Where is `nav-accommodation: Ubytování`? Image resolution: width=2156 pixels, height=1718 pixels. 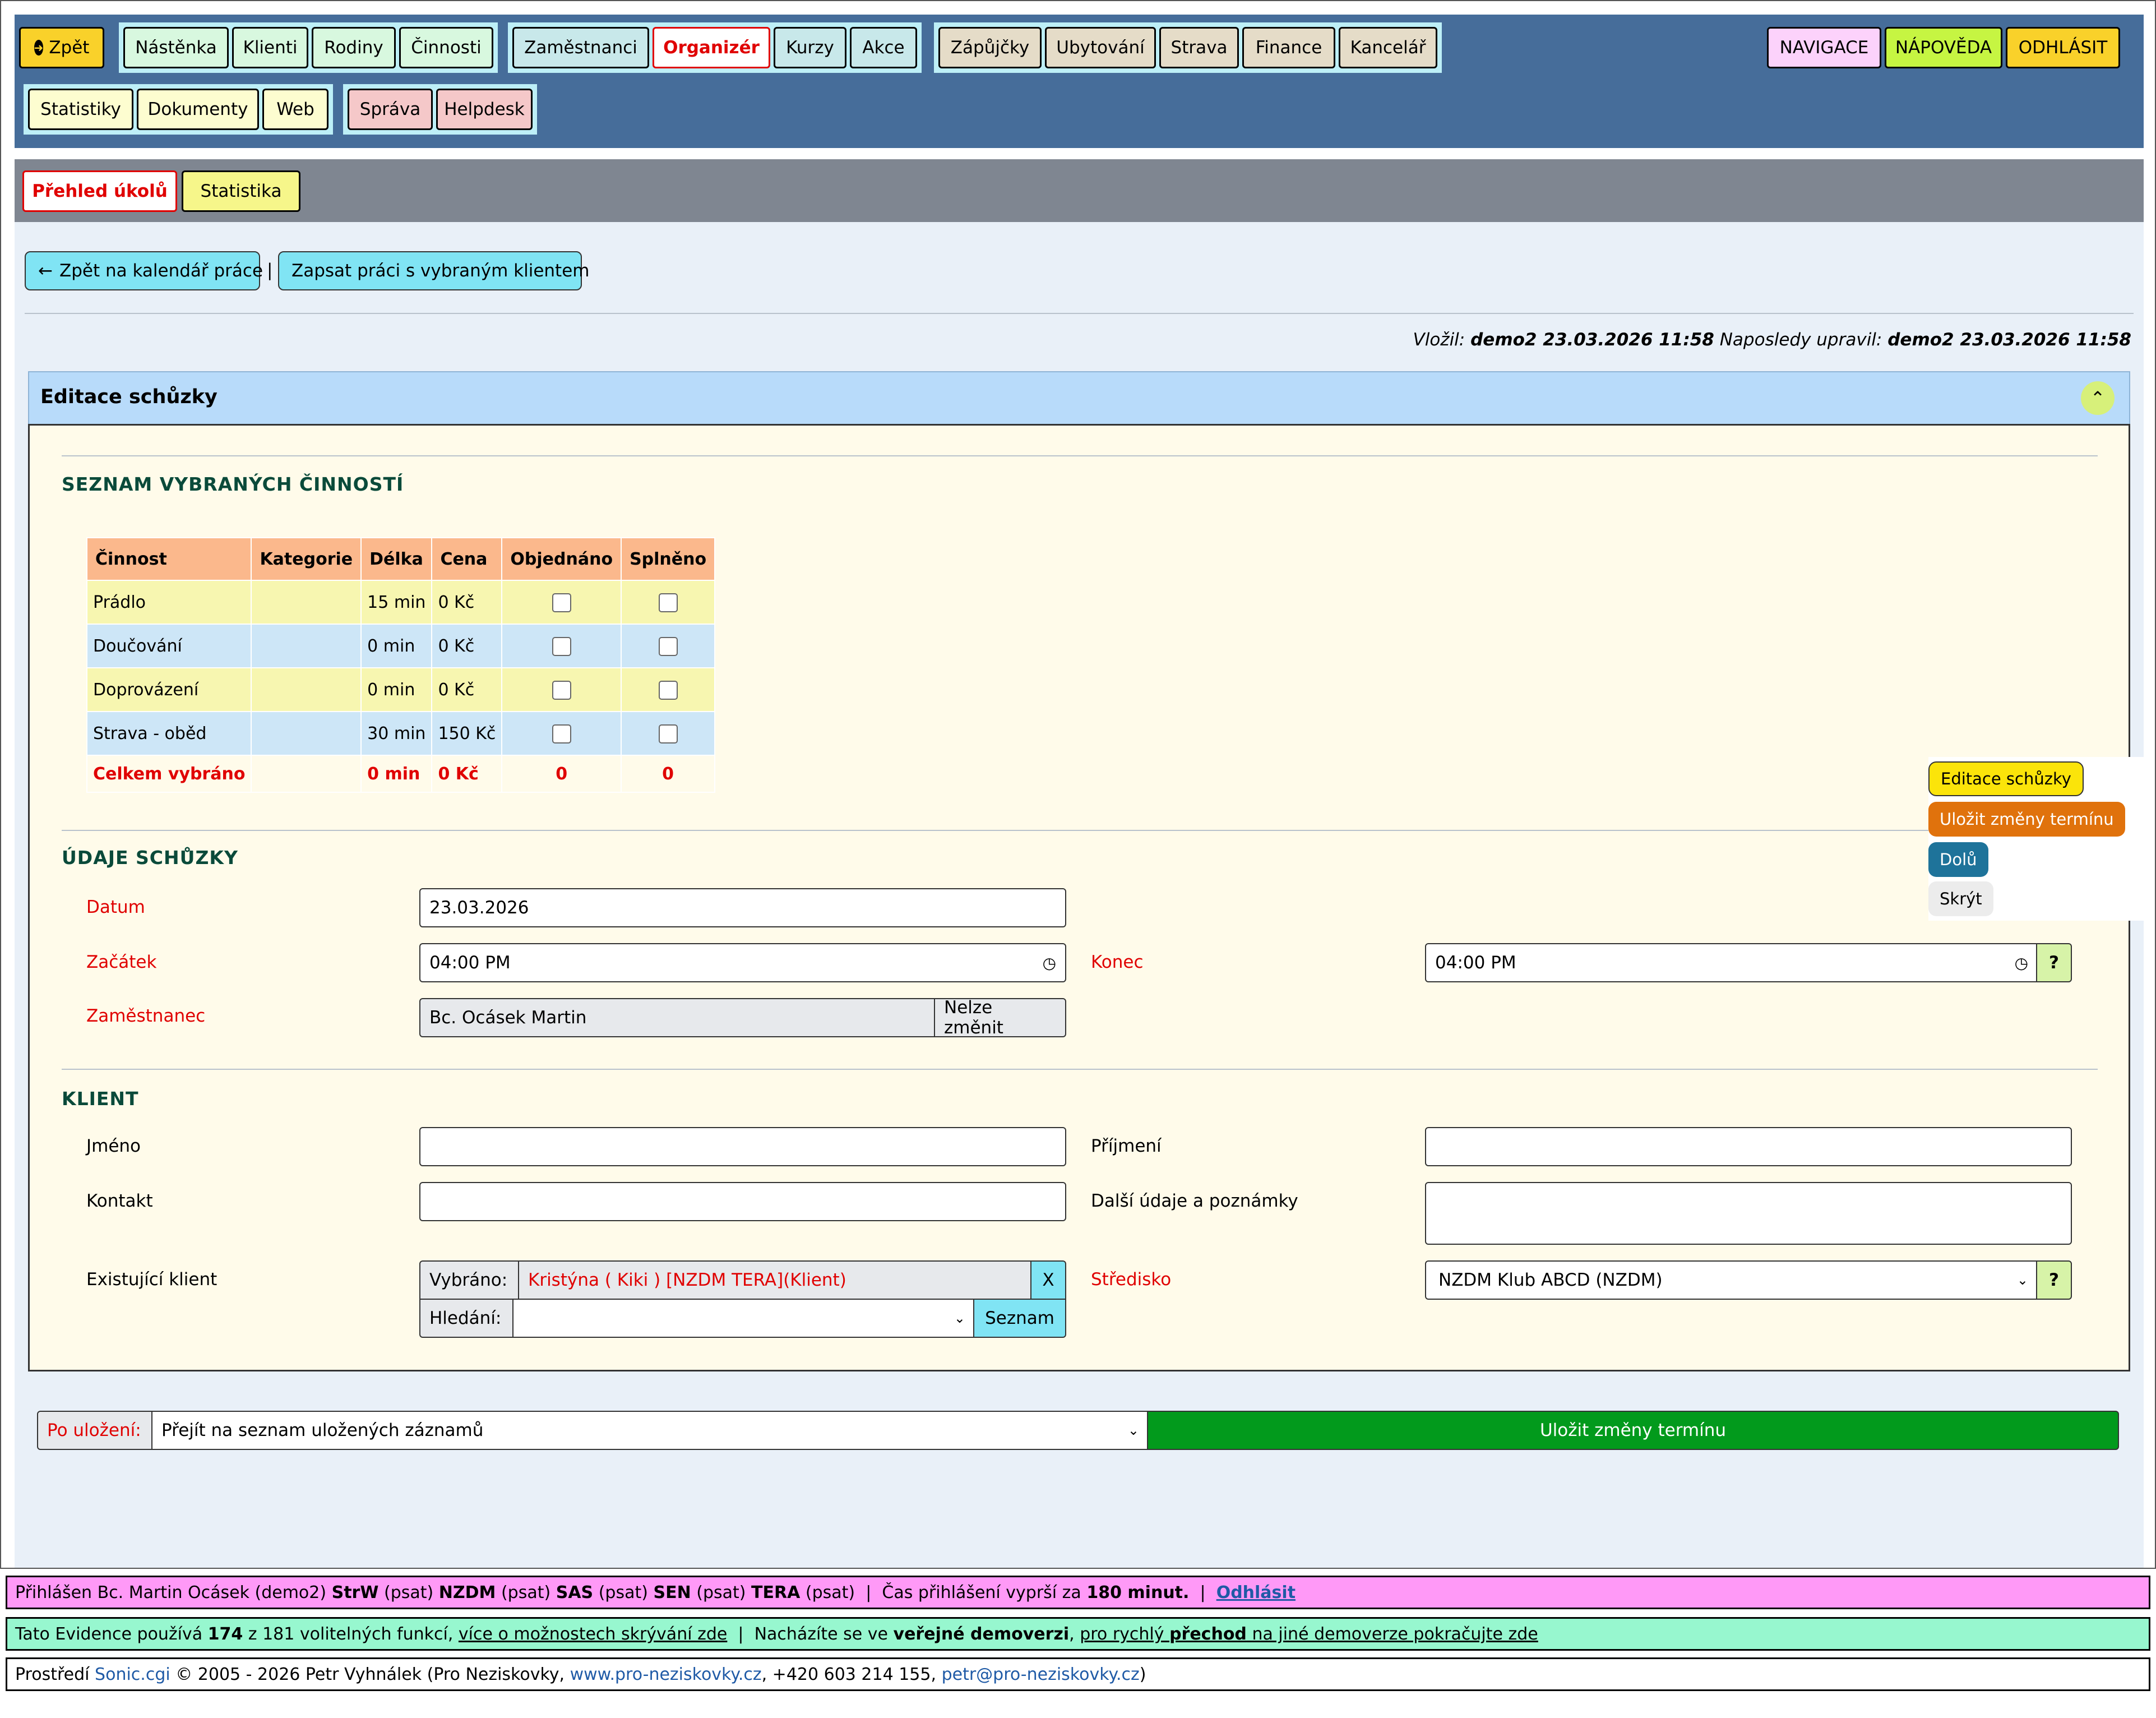 nav-accommodation: Ubytování is located at coordinates (1100, 47).